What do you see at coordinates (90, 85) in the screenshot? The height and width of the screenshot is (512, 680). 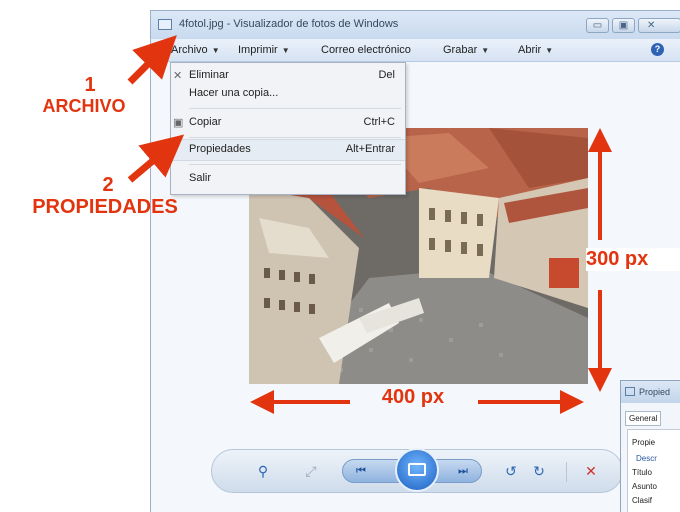 I see `step-1-number: 1` at bounding box center [90, 85].